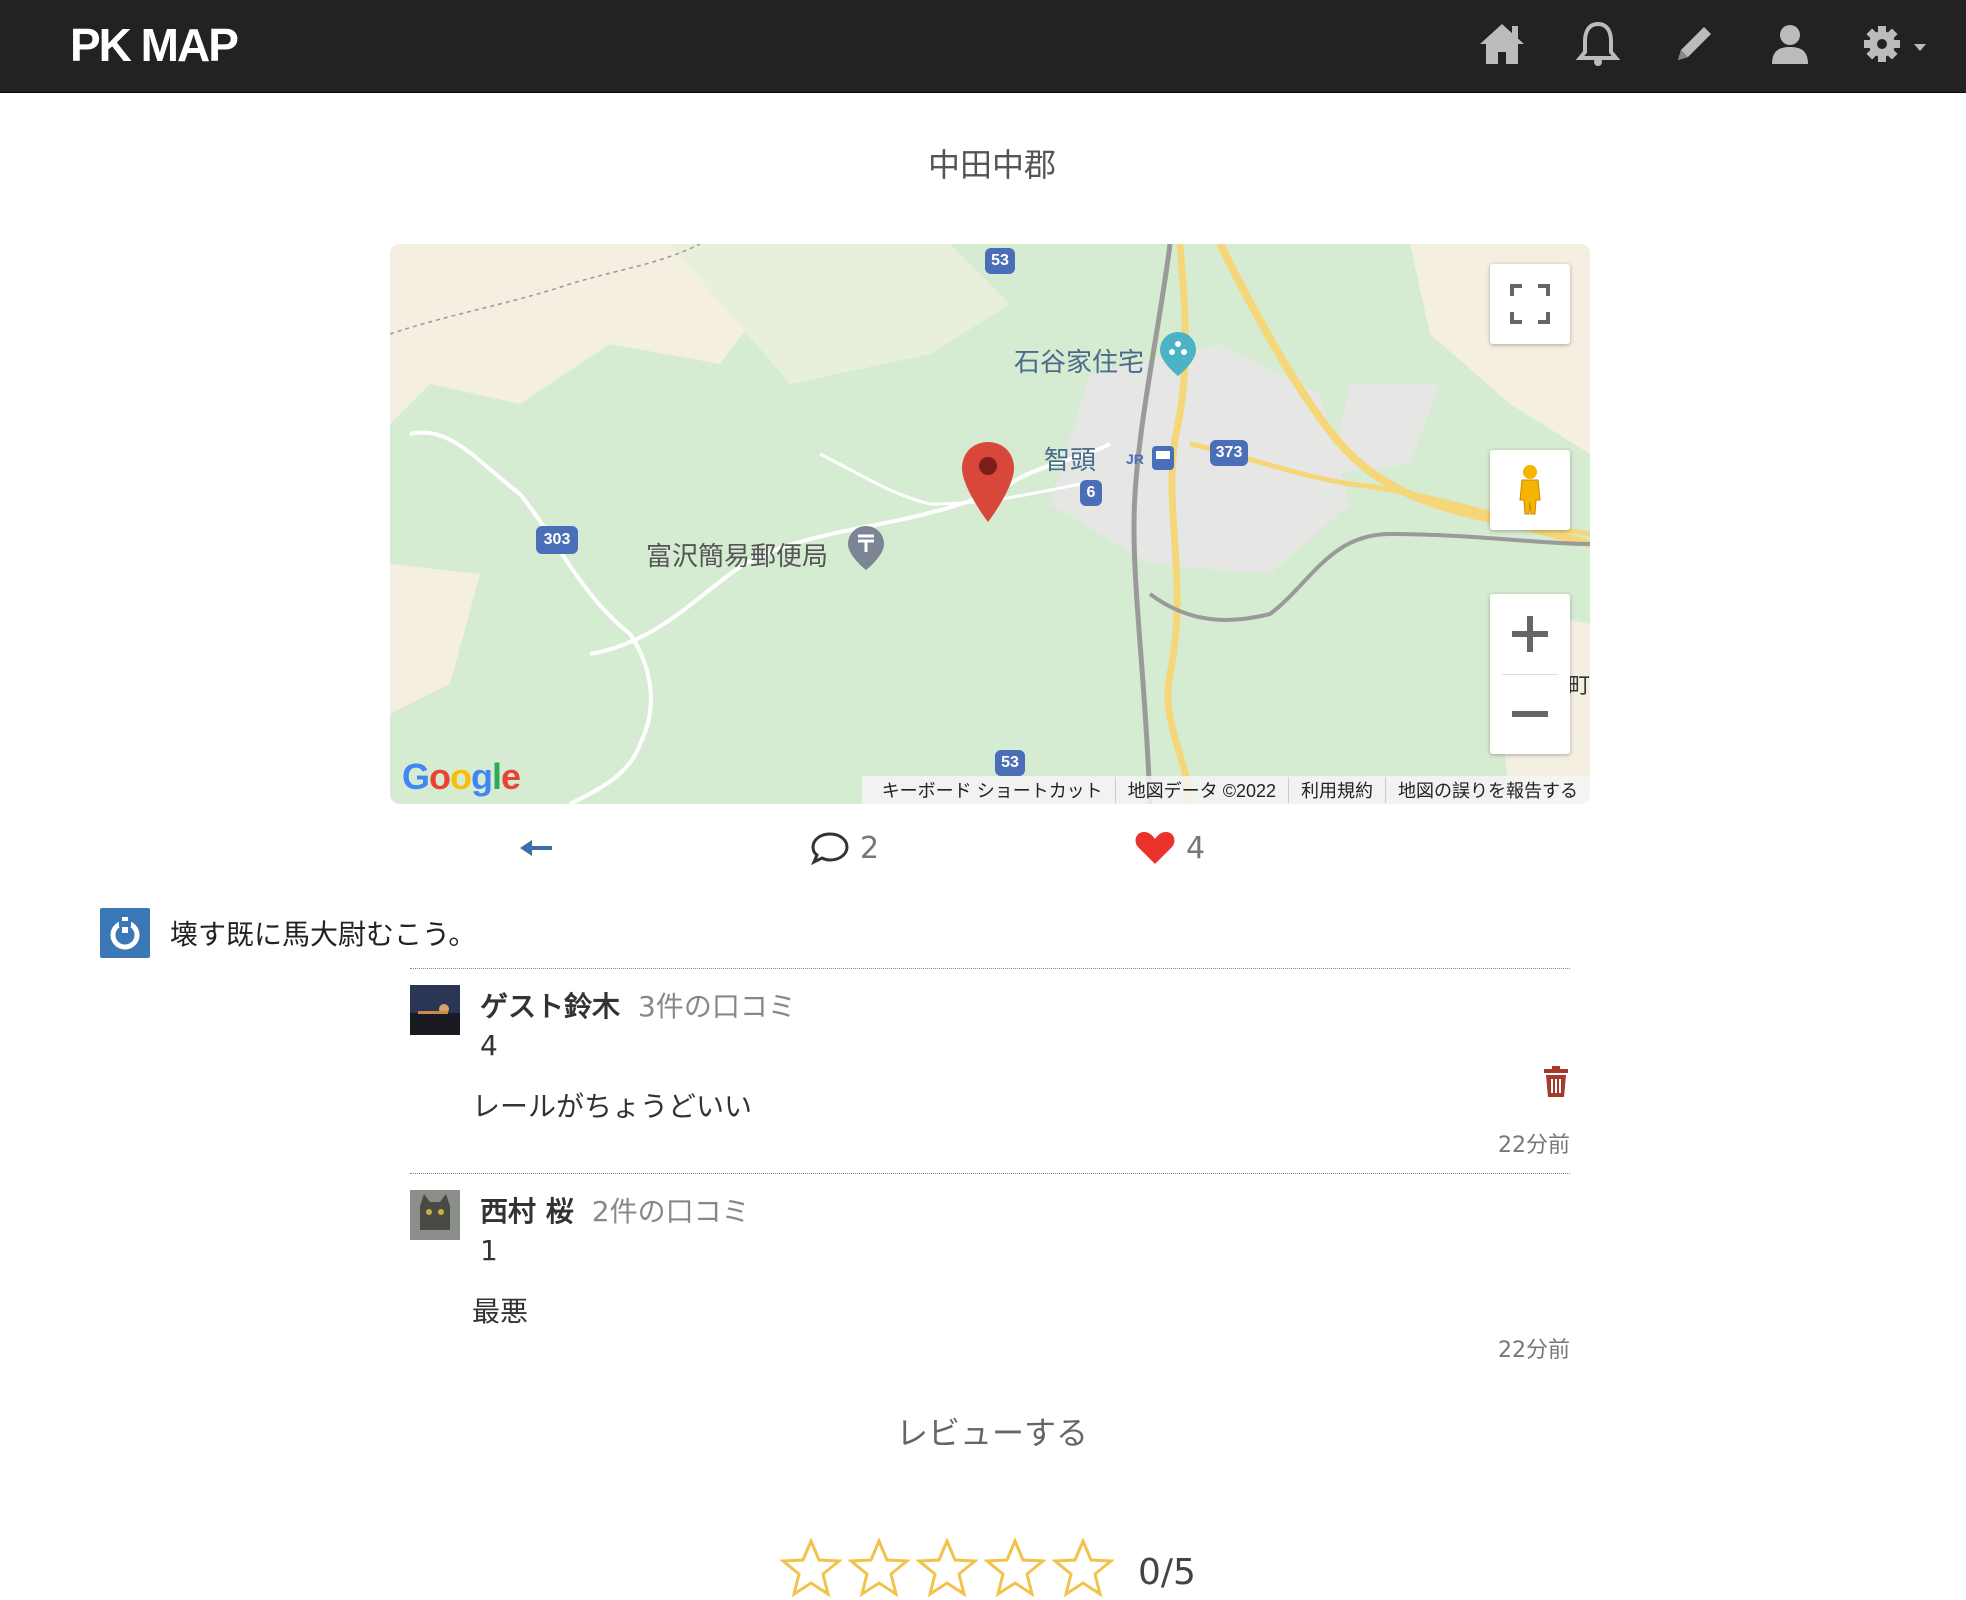 The image size is (1966, 1600). I want to click on pencil-icon, so click(1694, 44).